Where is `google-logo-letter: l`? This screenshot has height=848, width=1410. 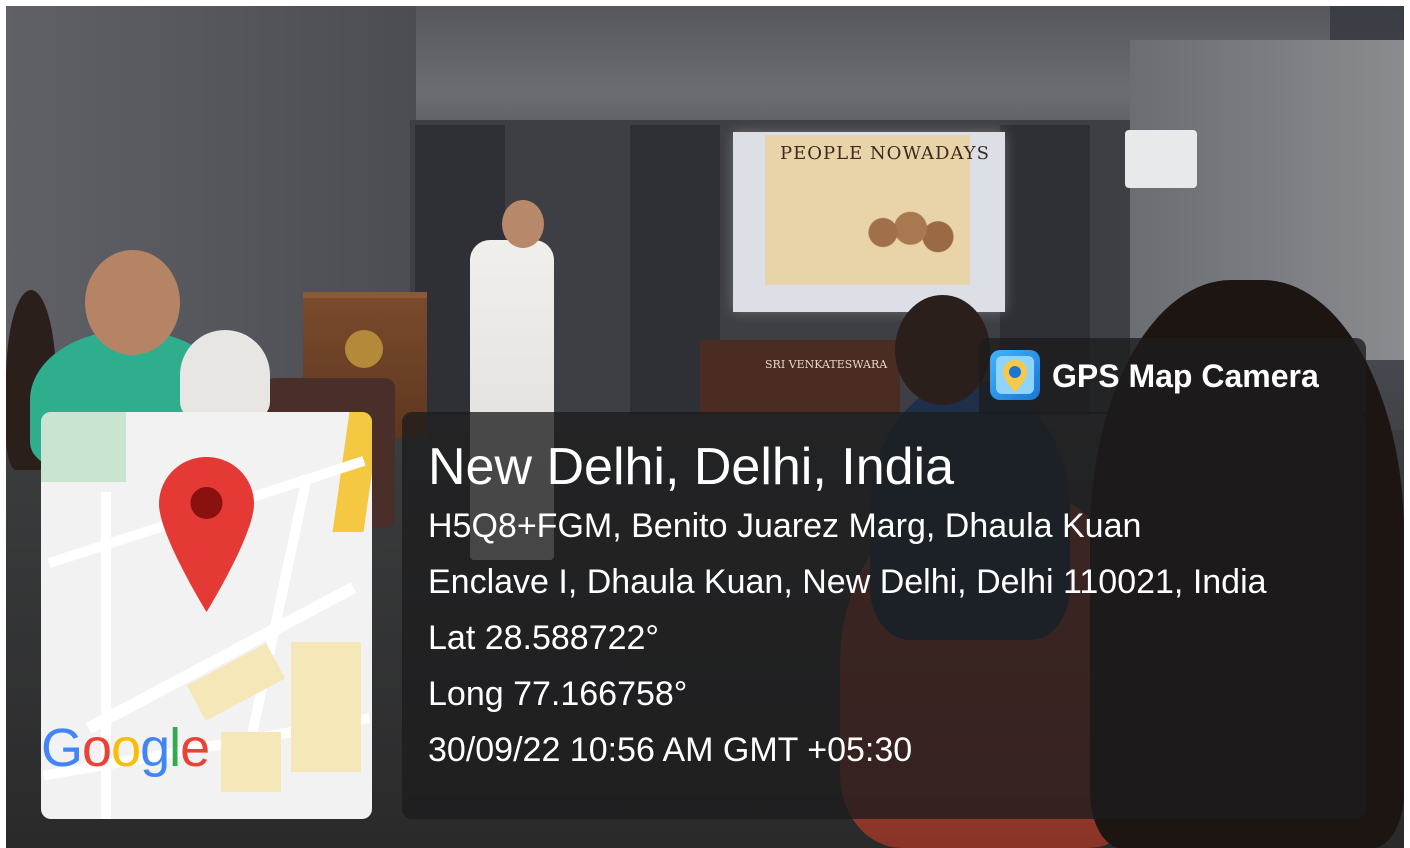 google-logo-letter: l is located at coordinates (175, 748).